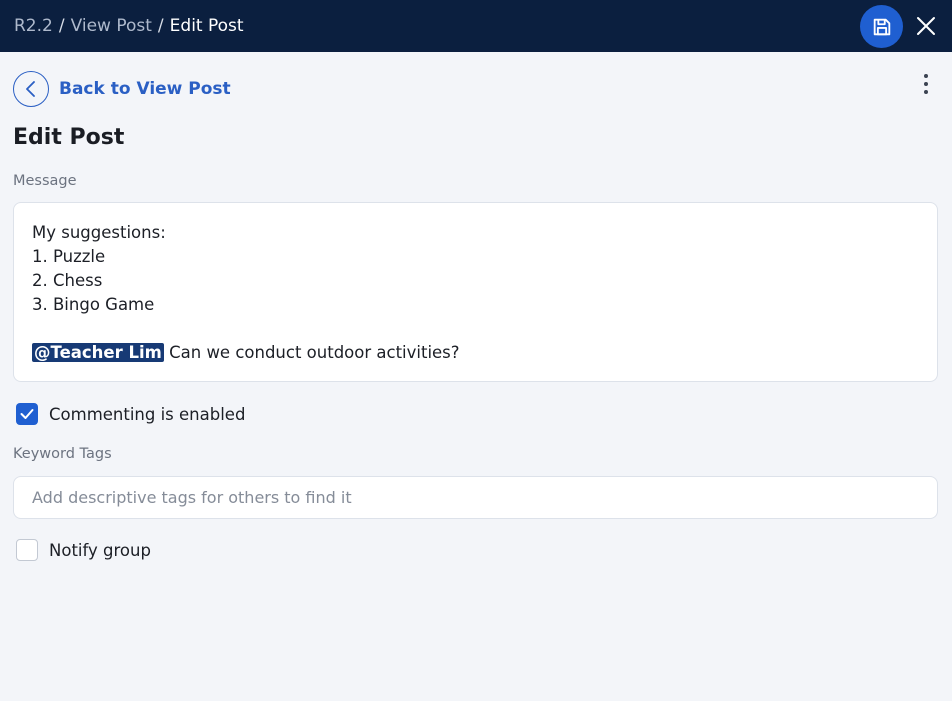  I want to click on chevron-left-icon, so click(30, 89).